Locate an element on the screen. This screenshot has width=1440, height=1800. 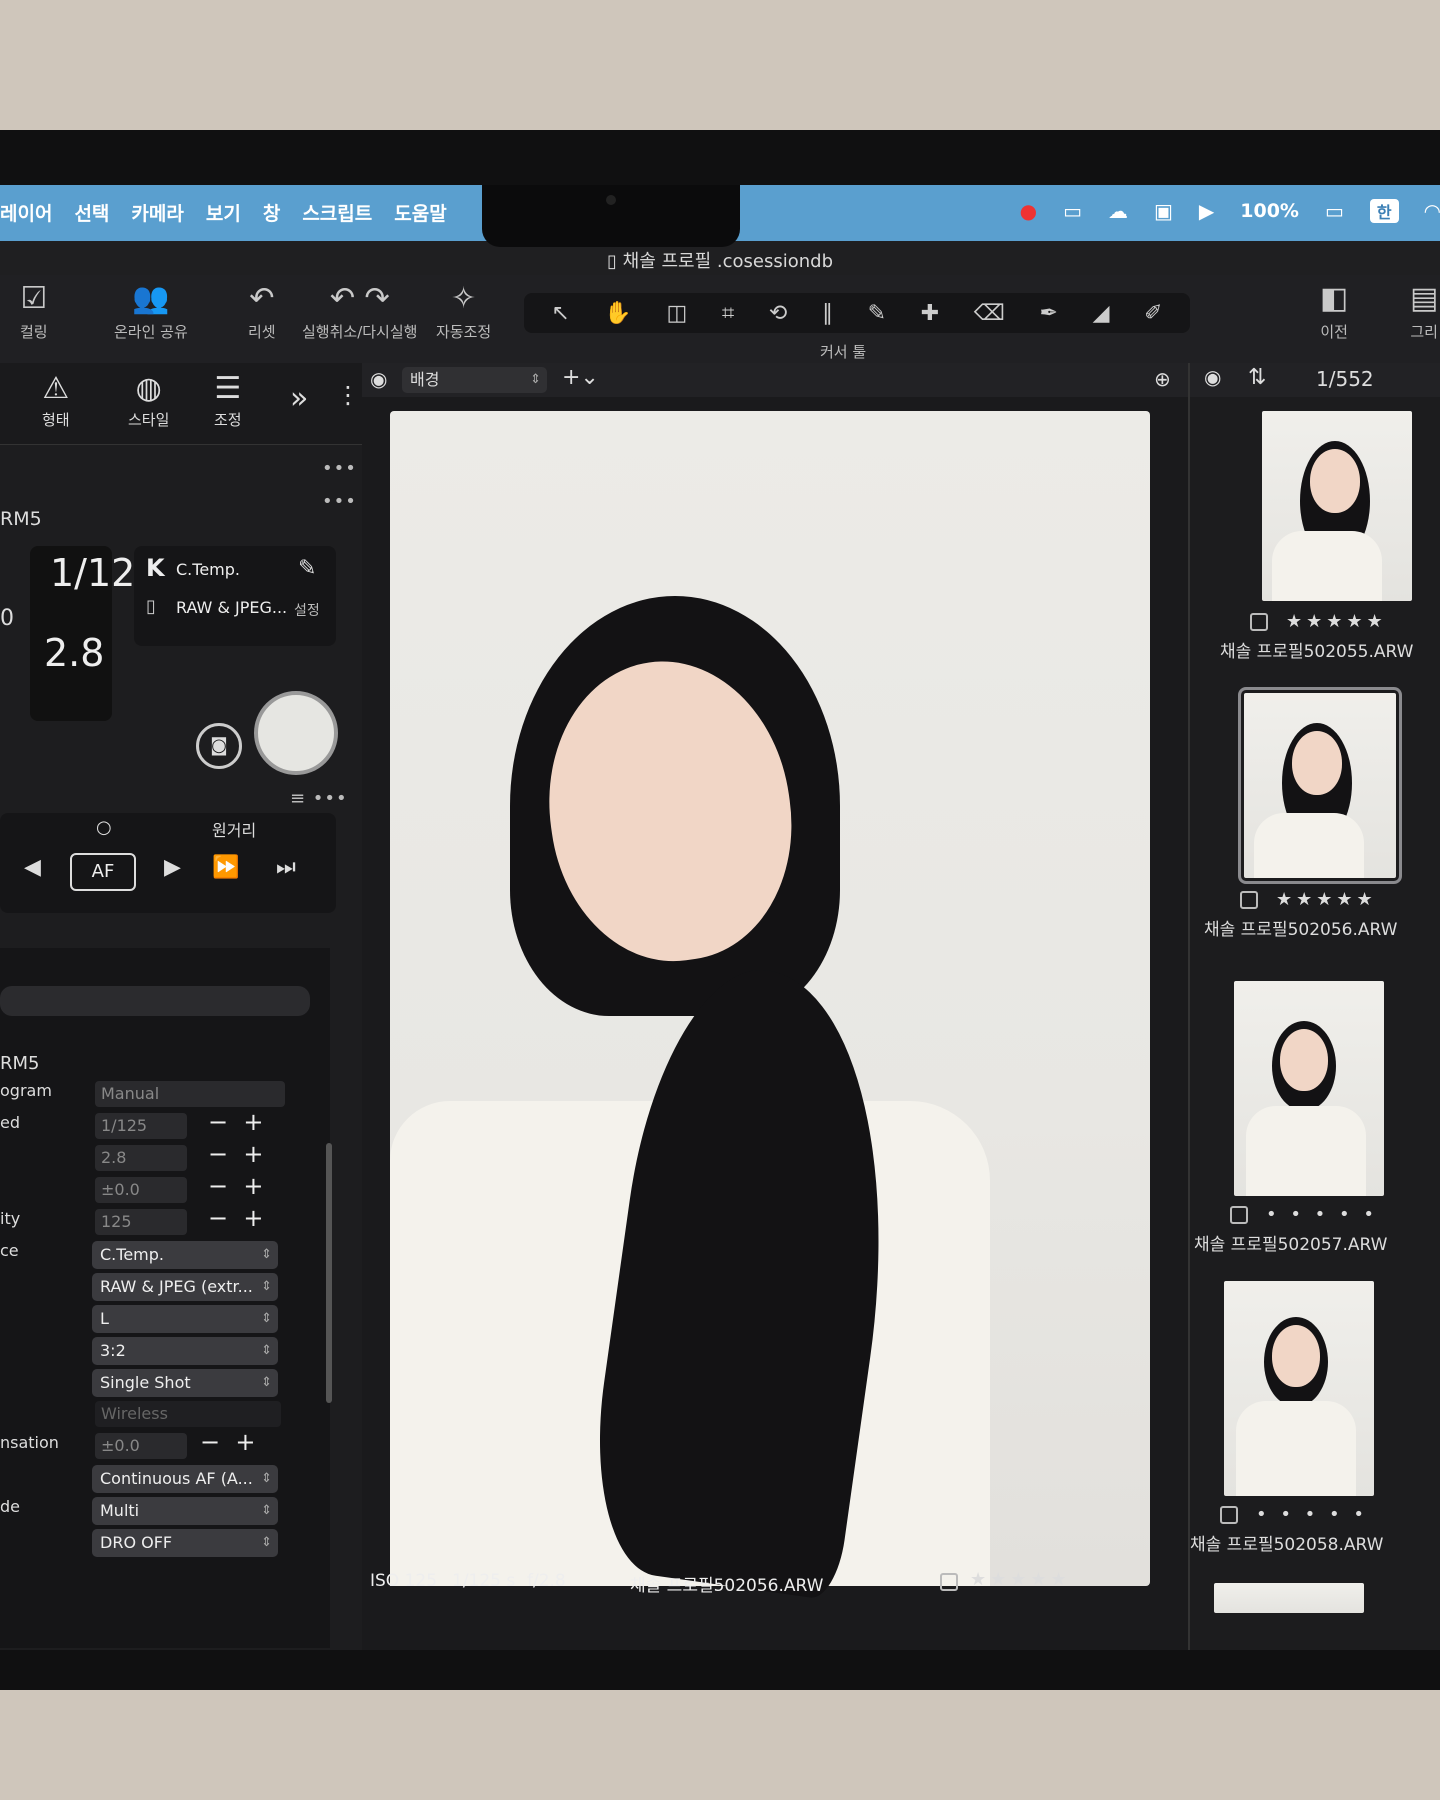
focus-far-3-icon: ⏭ is located at coordinates (286, 867).